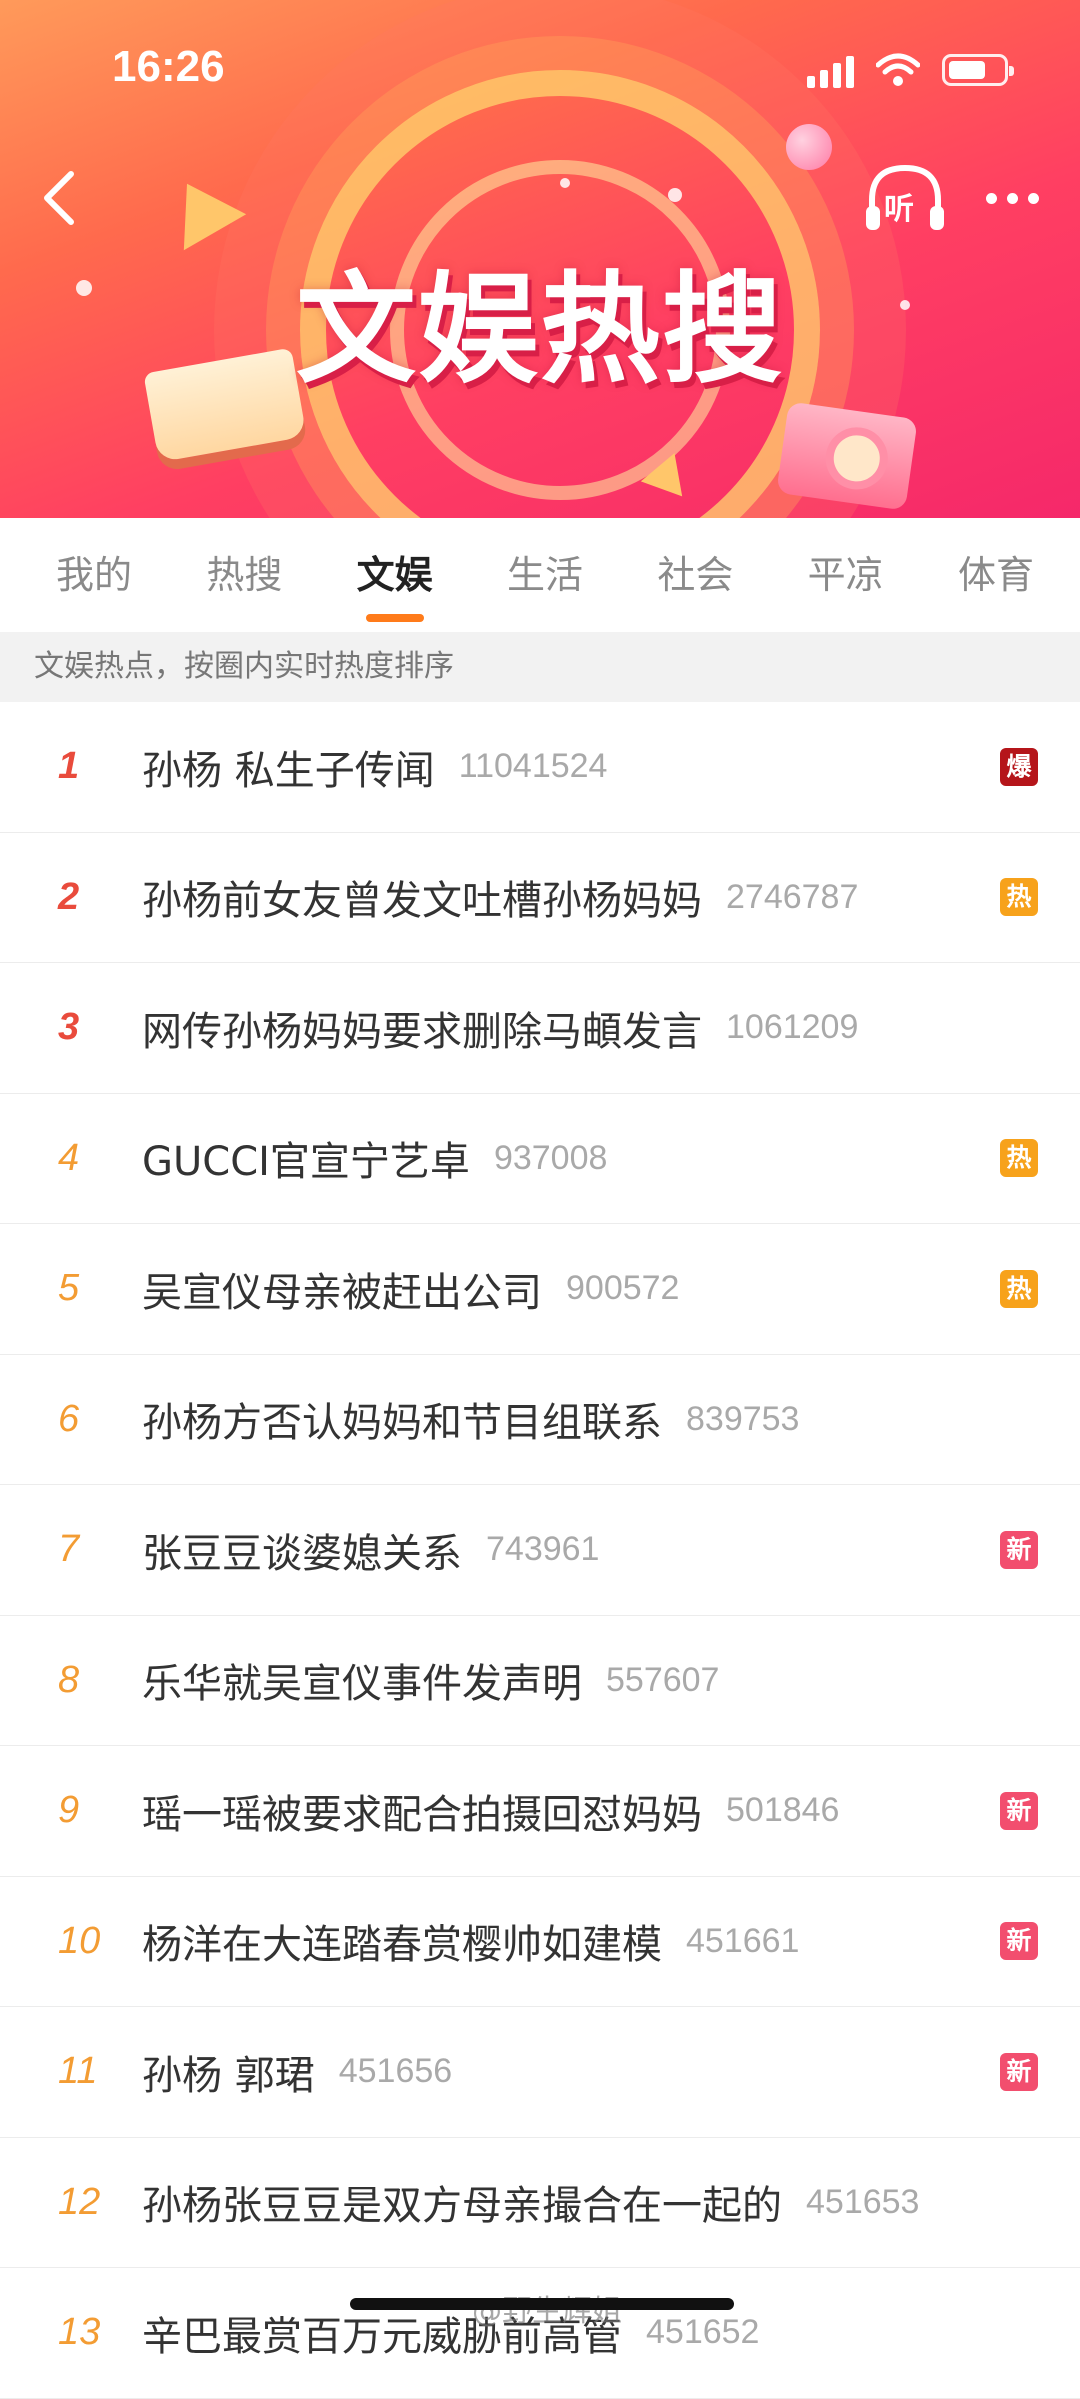 This screenshot has height=2399, width=1080. What do you see at coordinates (402, 1423) in the screenshot?
I see `item-title: 孙杨方否认妈妈和节目组联系` at bounding box center [402, 1423].